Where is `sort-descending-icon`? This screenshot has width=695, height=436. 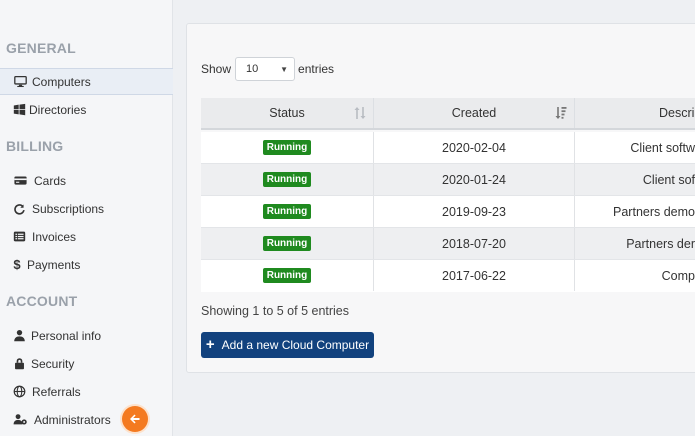 sort-descending-icon is located at coordinates (561, 113).